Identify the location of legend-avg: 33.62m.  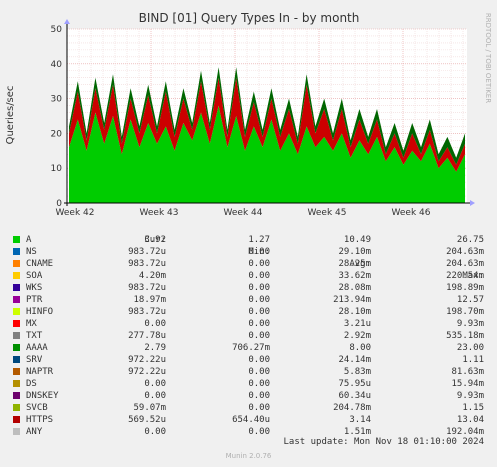
(354, 276).